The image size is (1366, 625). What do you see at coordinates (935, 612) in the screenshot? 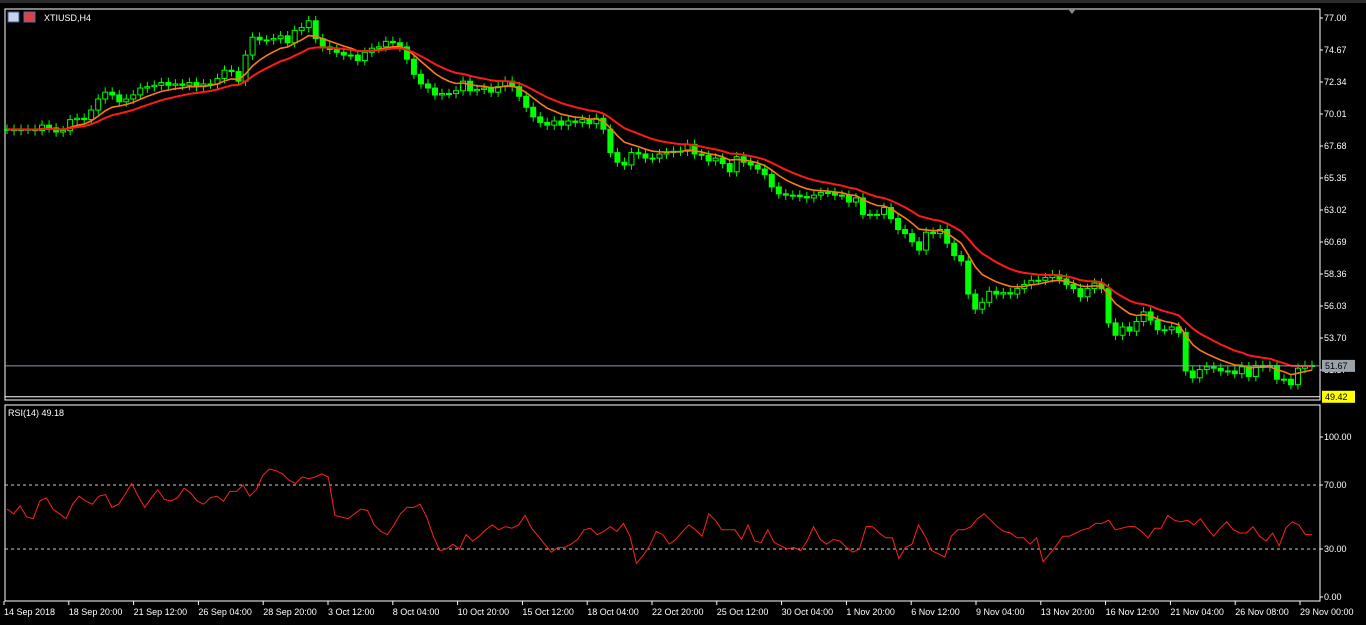
I see `time-tick-label: 6 Nov 12:00` at bounding box center [935, 612].